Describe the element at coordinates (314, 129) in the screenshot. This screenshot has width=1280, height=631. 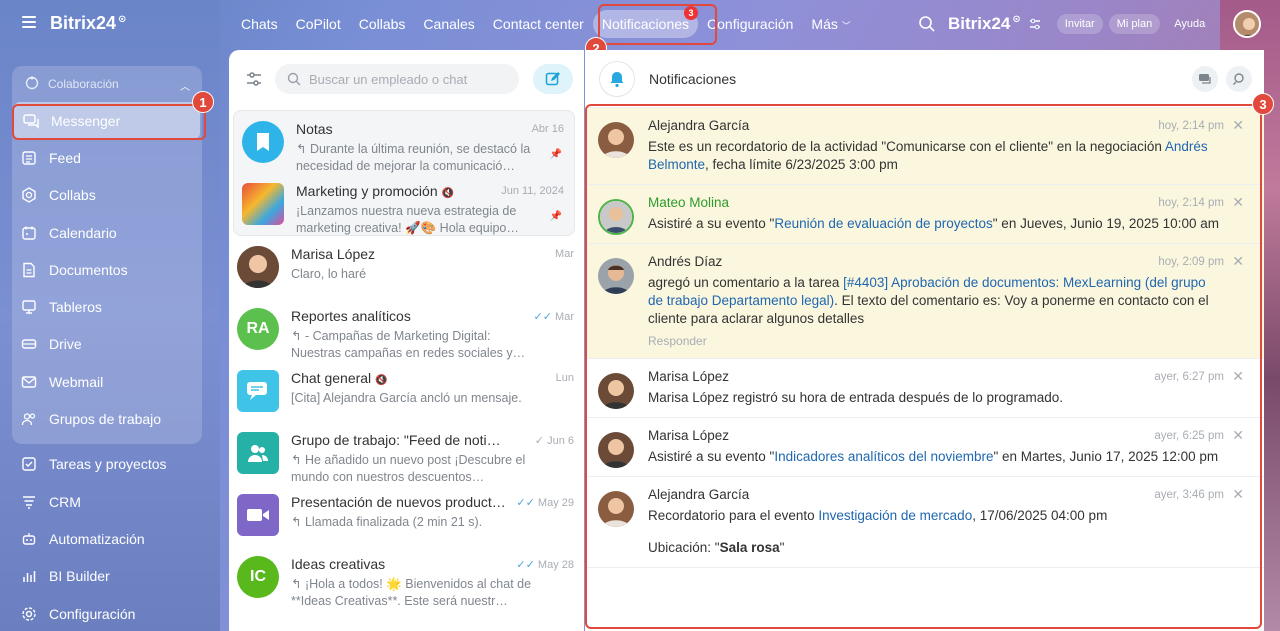
I see `chat-name: Notas` at that location.